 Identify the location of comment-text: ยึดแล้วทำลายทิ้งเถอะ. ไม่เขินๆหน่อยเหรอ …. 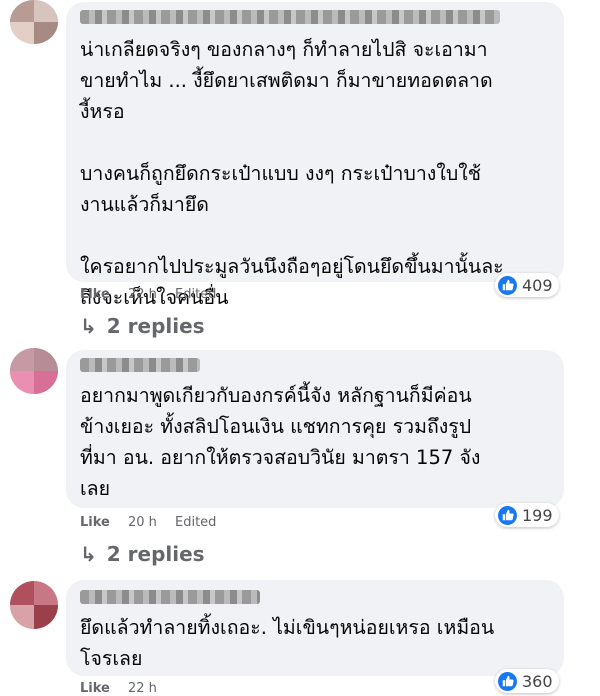
(287, 643).